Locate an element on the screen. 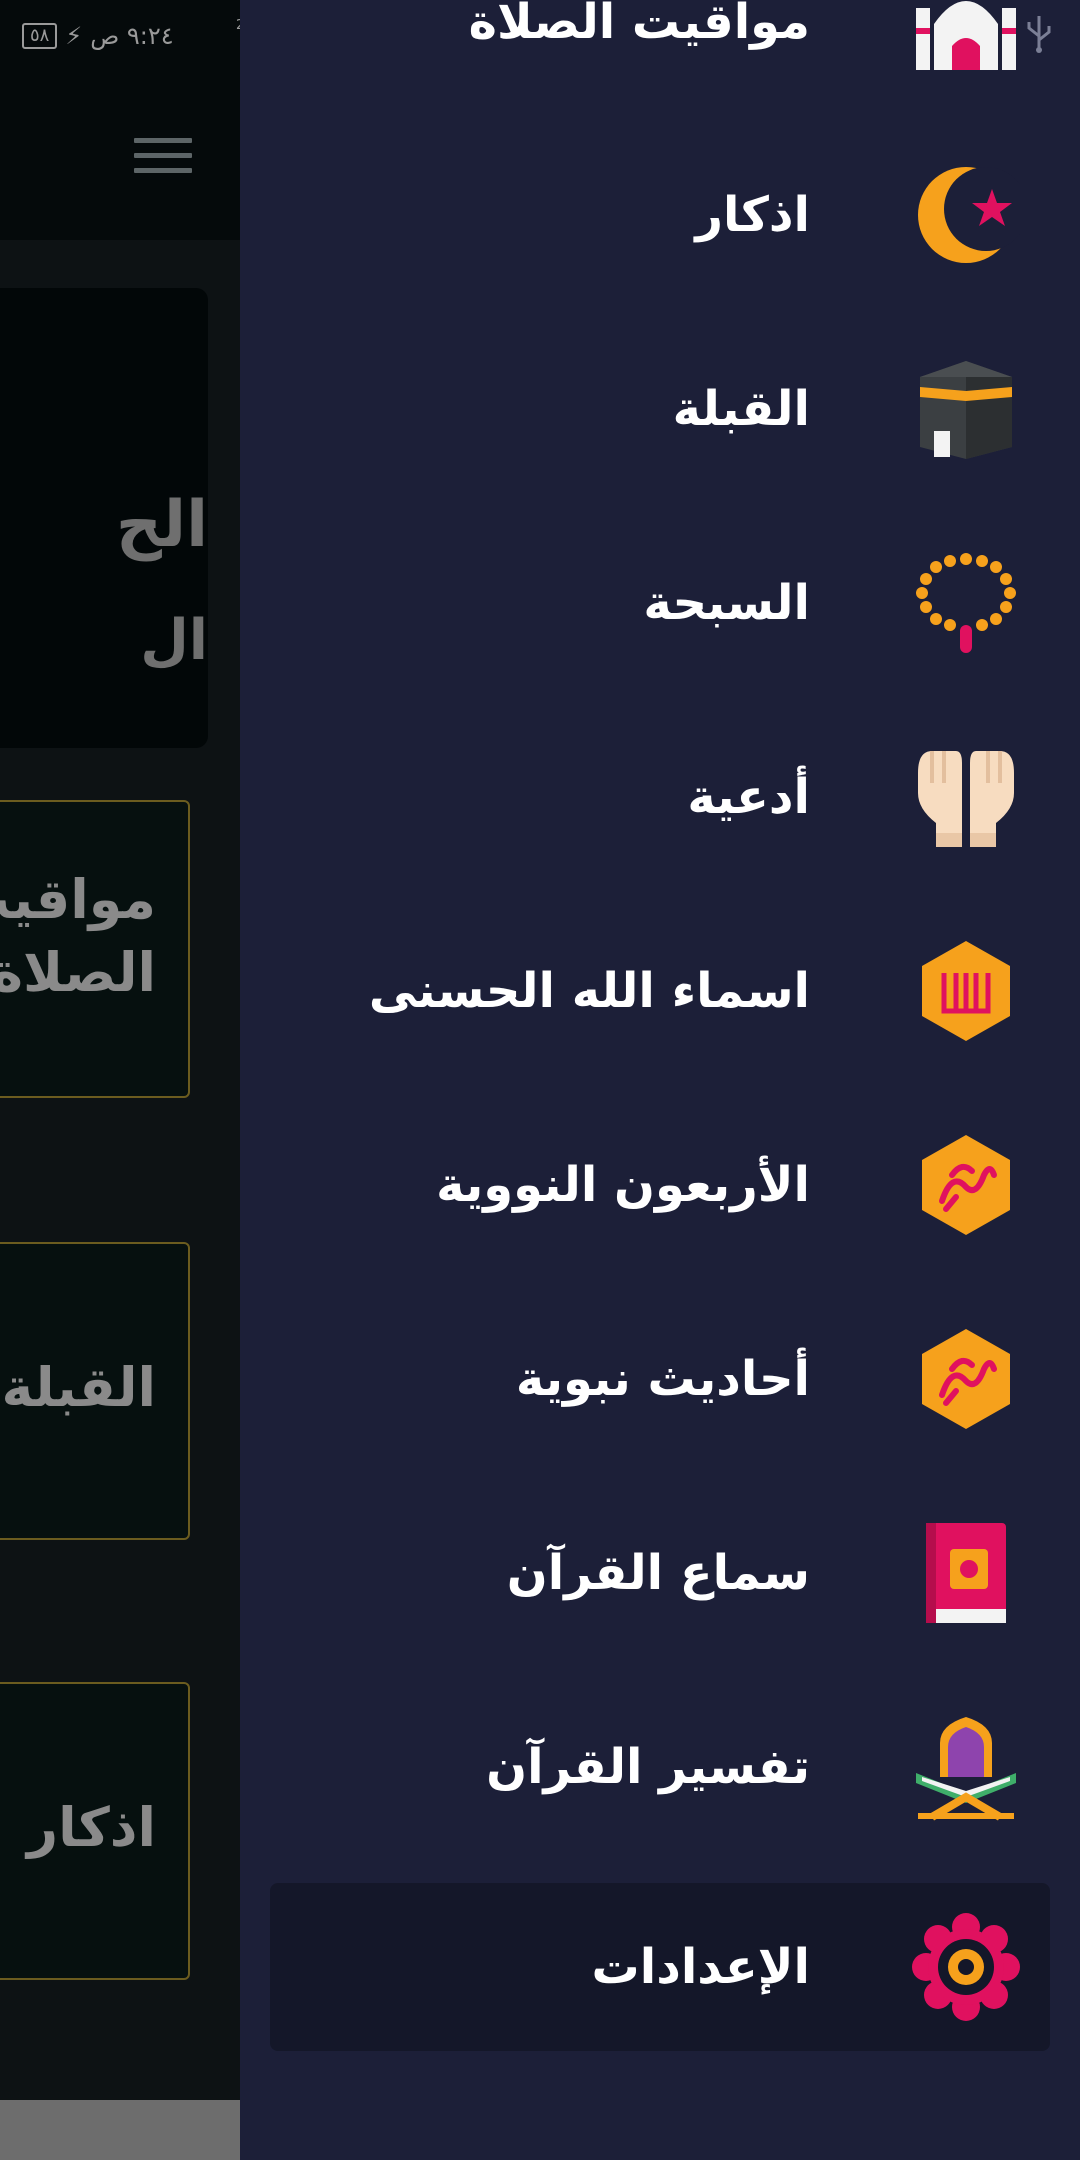 The height and width of the screenshot is (2160, 1080). gear-icon is located at coordinates (966, 1967).